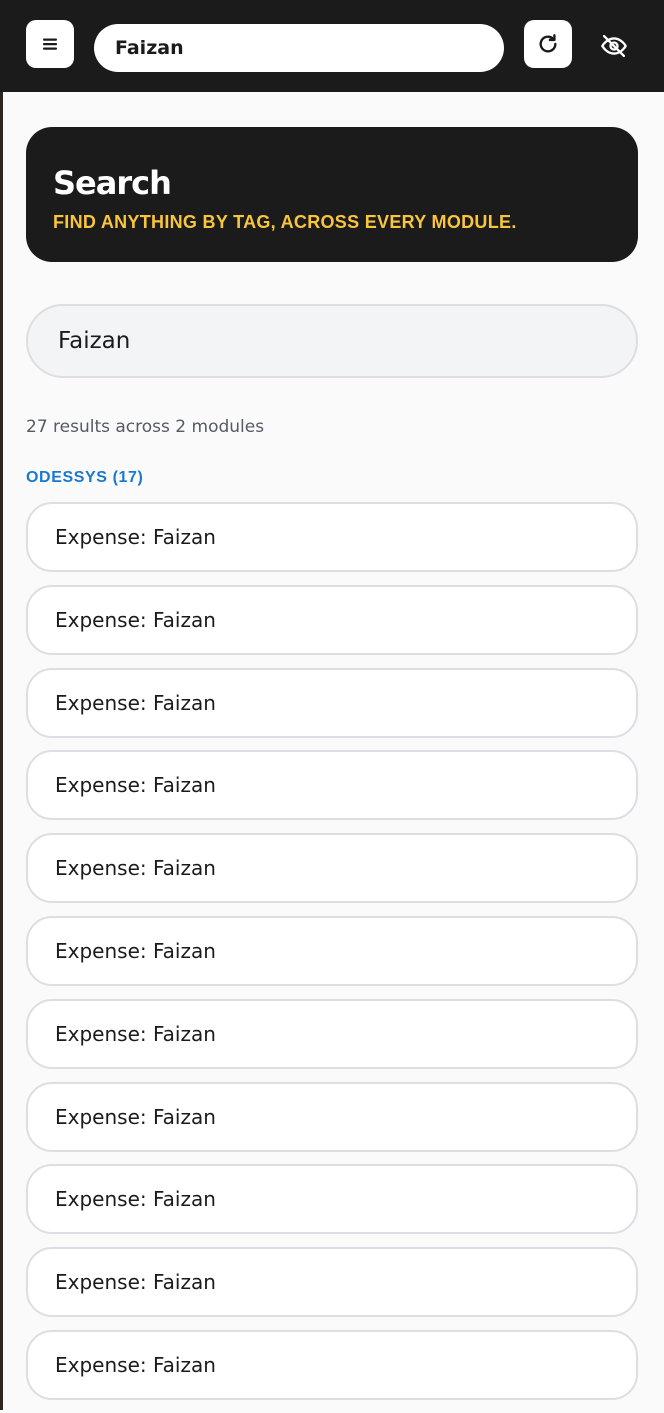 The image size is (664, 1413). What do you see at coordinates (1, 751) in the screenshot?
I see `window-edge` at bounding box center [1, 751].